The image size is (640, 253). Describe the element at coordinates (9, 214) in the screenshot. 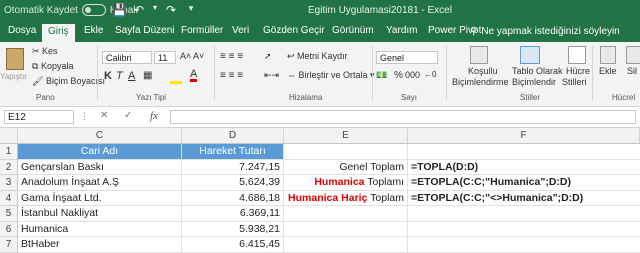

I see `row-header: 5` at that location.